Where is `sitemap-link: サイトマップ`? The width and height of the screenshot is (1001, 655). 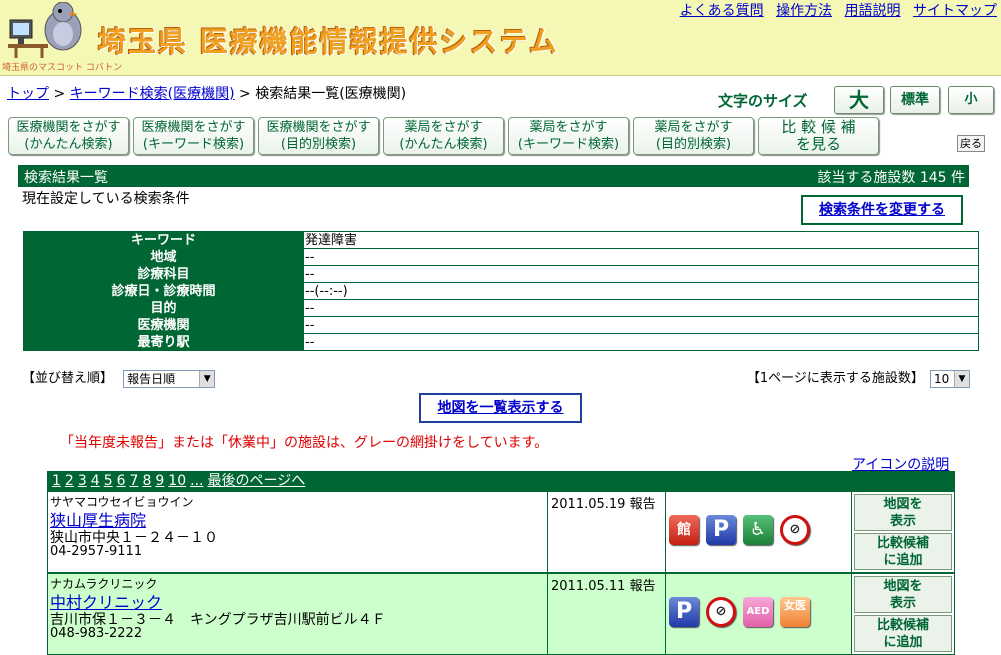
sitemap-link: サイトマップ is located at coordinates (955, 11).